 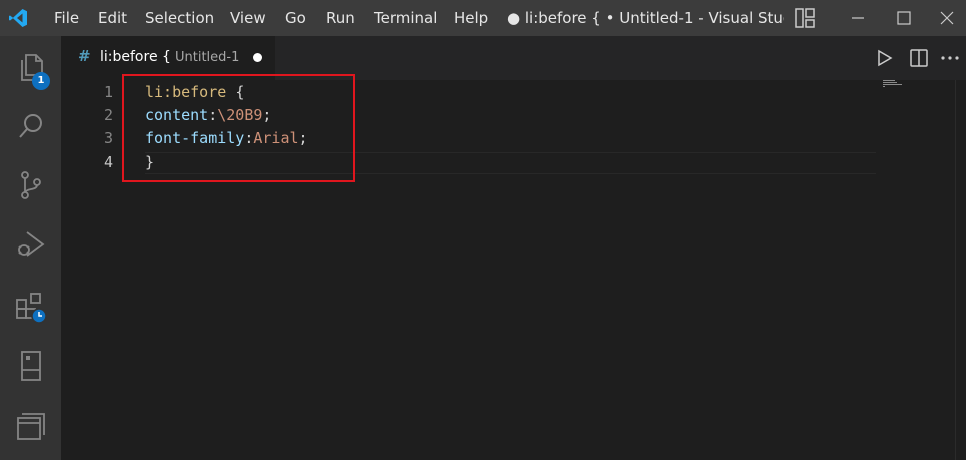 I want to click on menu-run: Run, so click(x=340, y=18).